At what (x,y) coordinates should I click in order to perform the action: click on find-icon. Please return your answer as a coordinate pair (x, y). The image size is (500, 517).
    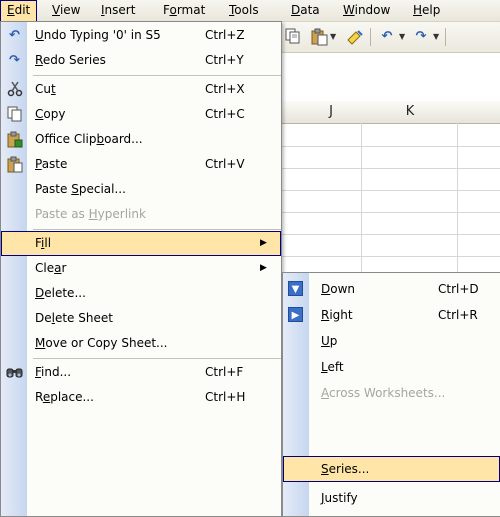
    Looking at the image, I should click on (14, 372).